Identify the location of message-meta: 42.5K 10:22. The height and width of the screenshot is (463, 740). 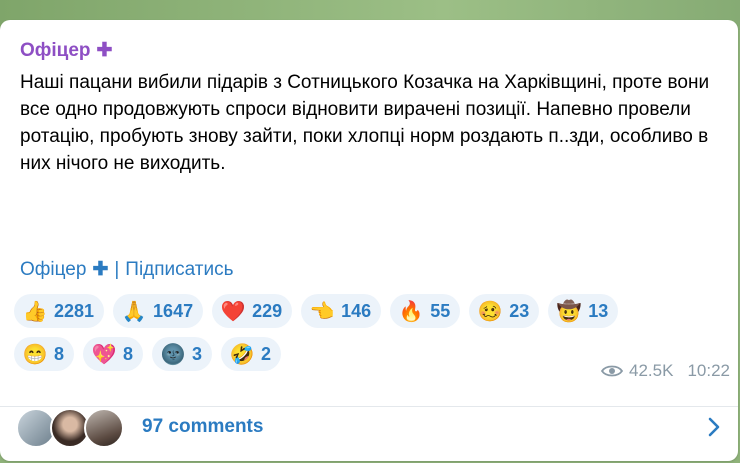
(665, 371).